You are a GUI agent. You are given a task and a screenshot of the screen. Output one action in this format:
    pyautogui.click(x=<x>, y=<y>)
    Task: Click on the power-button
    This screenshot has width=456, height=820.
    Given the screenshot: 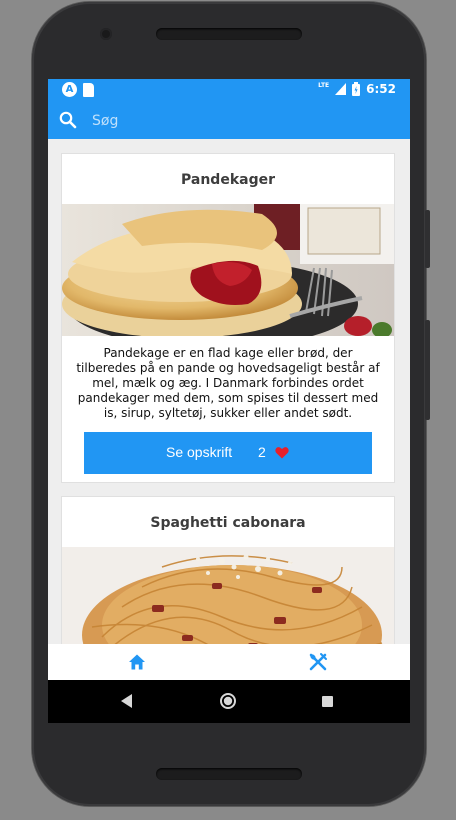 What is the action you would take?
    pyautogui.click(x=427, y=370)
    